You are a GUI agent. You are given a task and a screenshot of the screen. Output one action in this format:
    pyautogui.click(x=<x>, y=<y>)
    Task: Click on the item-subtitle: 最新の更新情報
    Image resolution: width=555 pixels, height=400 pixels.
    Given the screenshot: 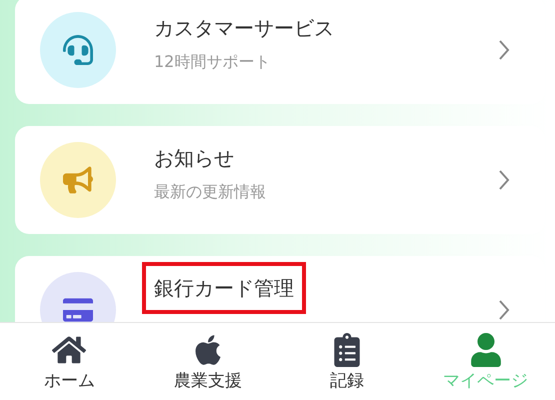 What is the action you would take?
    pyautogui.click(x=210, y=192)
    